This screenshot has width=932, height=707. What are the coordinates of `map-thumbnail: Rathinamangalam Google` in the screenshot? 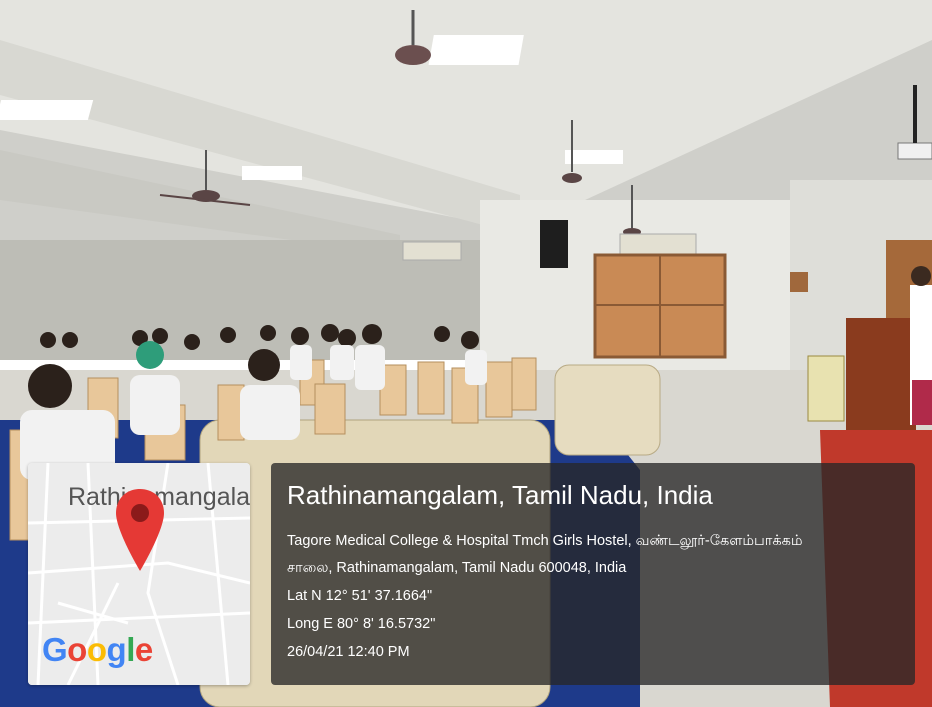 It's located at (139, 574).